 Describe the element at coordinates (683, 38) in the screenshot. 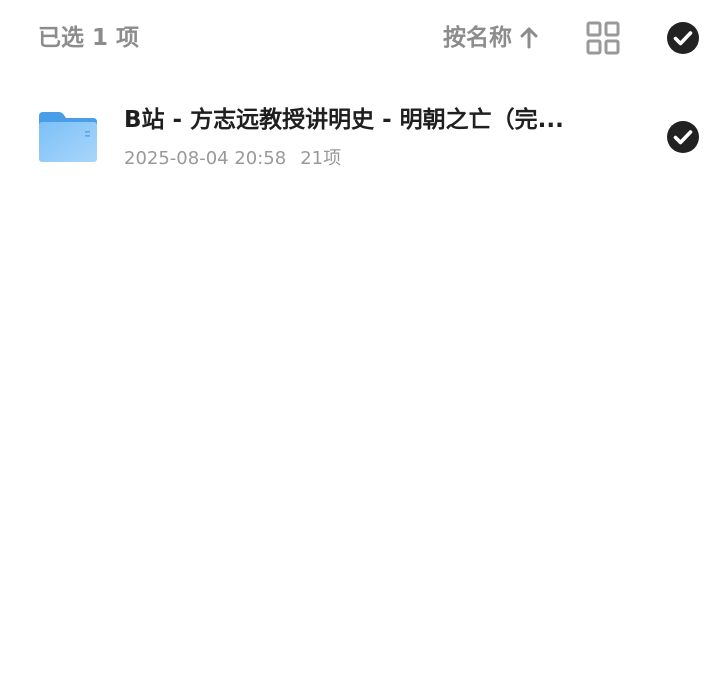

I see `select-all-check-icon` at that location.